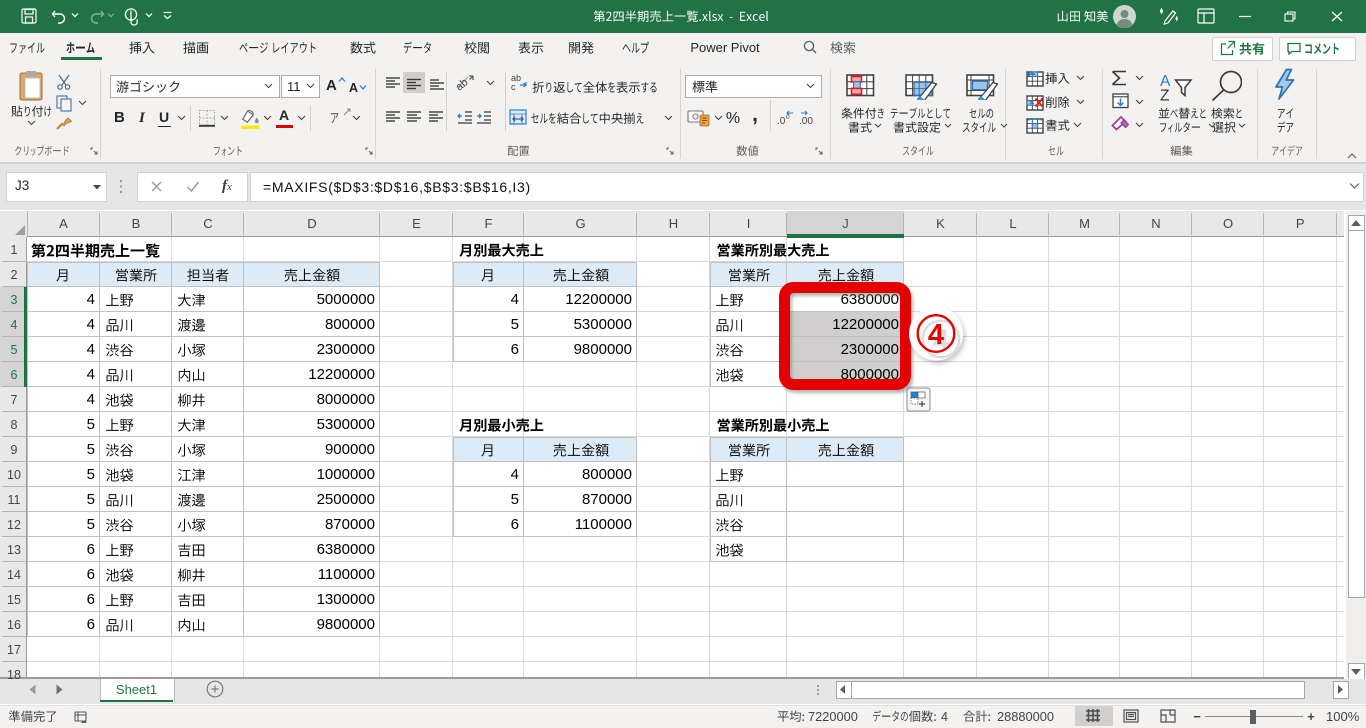 Image resolution: width=1366 pixels, height=728 pixels. What do you see at coordinates (1164, 95) in the screenshot?
I see `svg-text: Z` at bounding box center [1164, 95].